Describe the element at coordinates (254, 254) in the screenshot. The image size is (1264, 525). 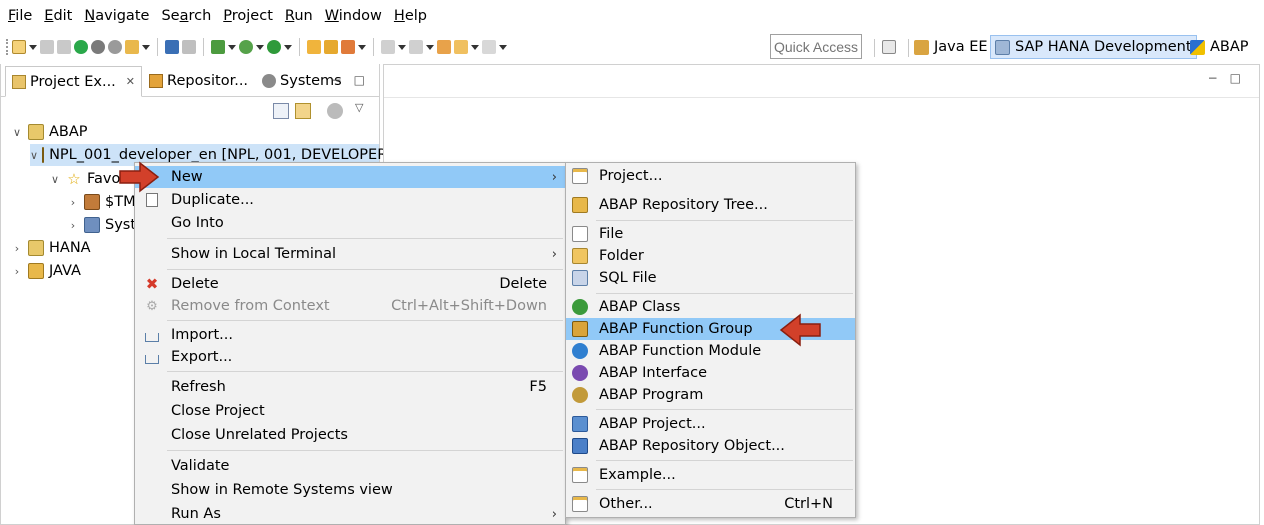
I see `menu-item-label: Show in Local Terminal` at that location.